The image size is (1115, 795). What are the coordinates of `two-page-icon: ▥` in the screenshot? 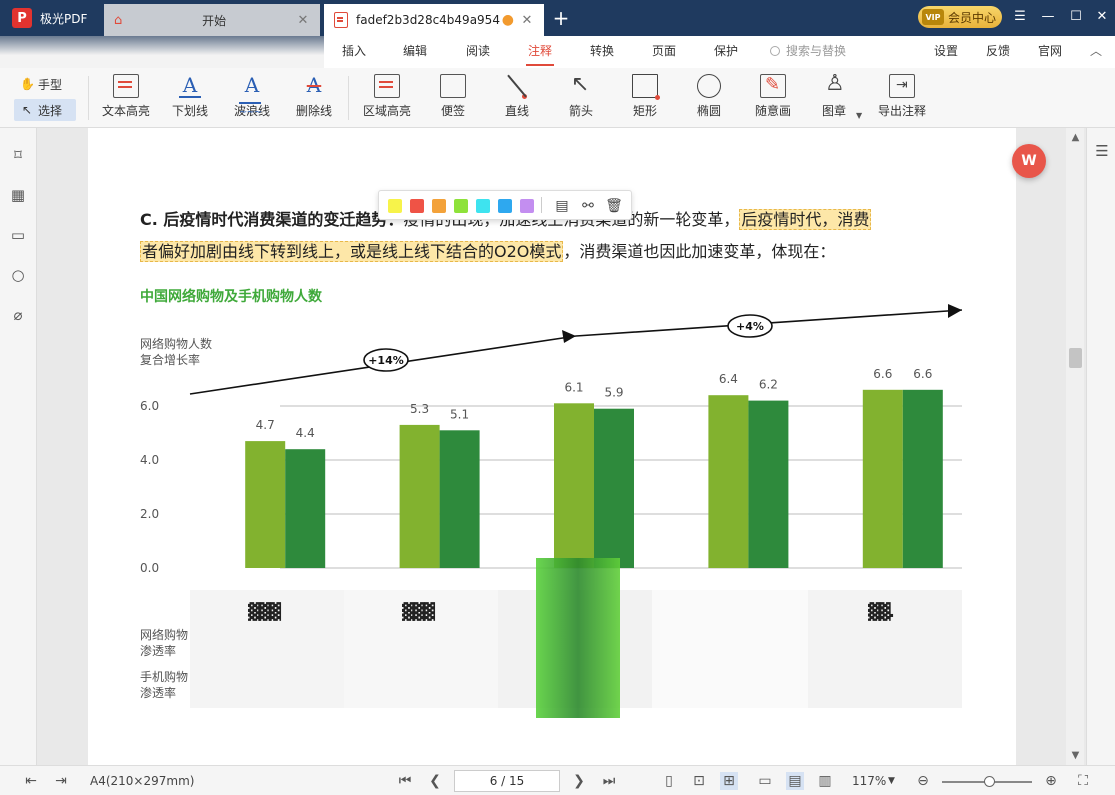 It's located at (825, 781).